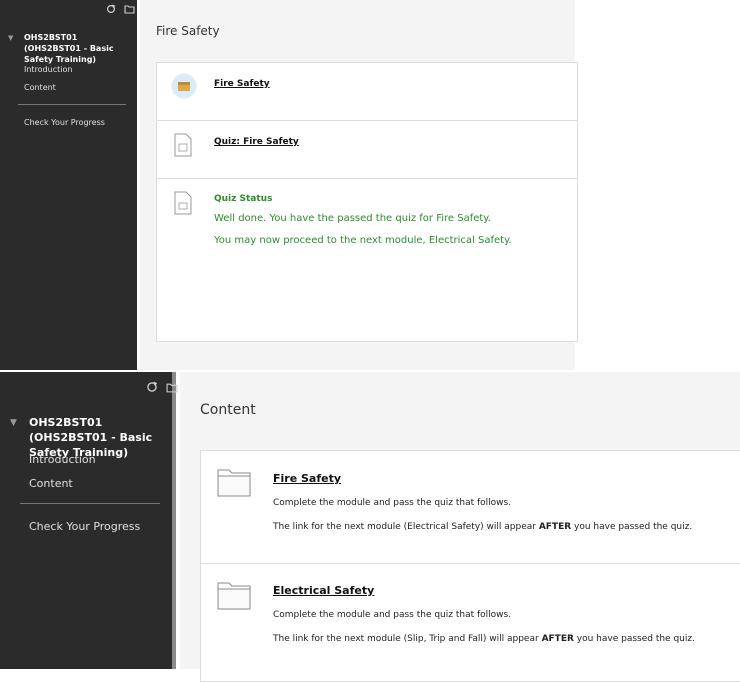 Image resolution: width=740 pixels, height=682 pixels. I want to click on item-title-electrical-safety: Electrical Safety, so click(323, 590).